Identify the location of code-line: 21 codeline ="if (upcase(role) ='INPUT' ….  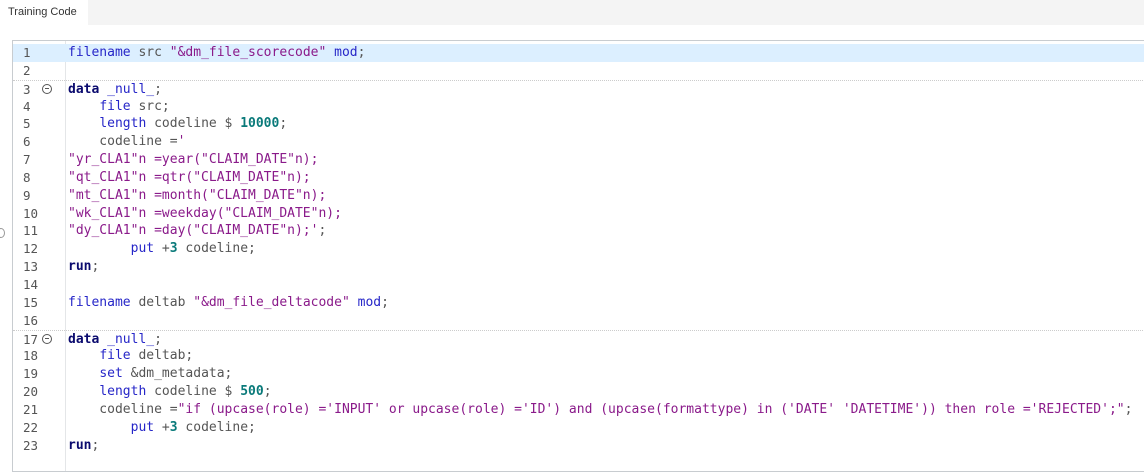
(578, 410).